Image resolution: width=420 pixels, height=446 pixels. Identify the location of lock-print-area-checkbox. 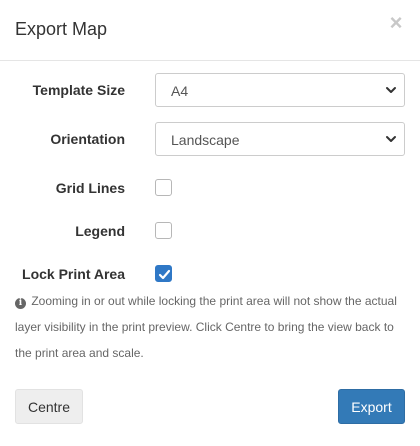
(163, 273).